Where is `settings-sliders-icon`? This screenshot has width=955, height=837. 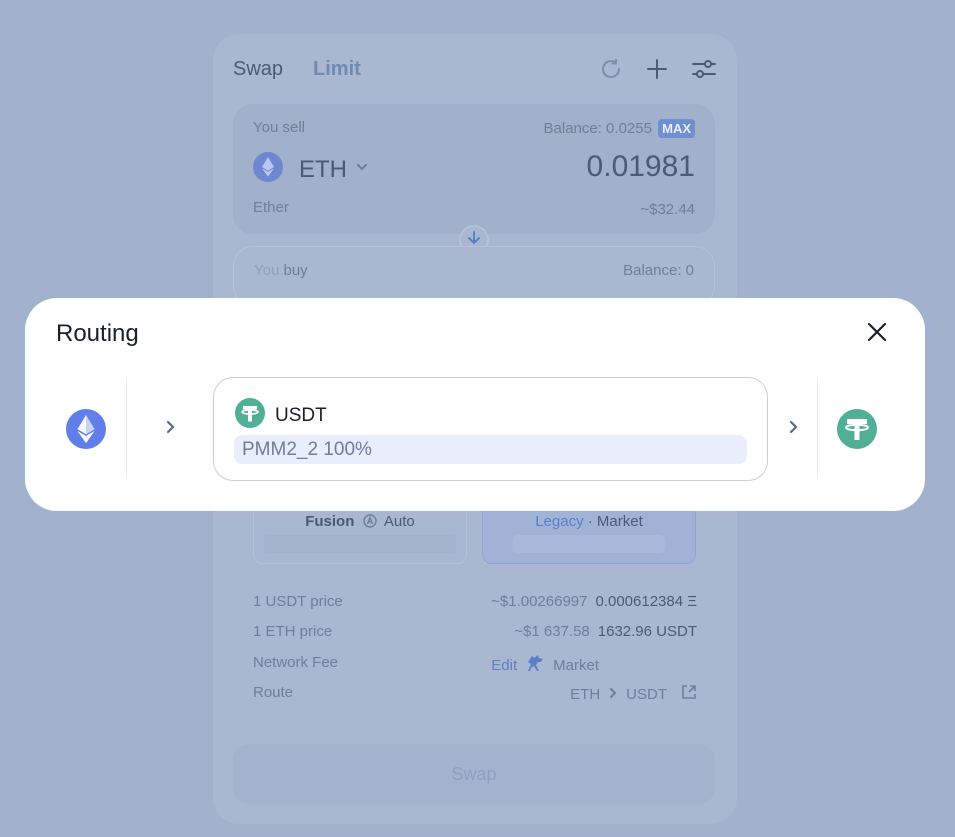 settings-sliders-icon is located at coordinates (704, 69).